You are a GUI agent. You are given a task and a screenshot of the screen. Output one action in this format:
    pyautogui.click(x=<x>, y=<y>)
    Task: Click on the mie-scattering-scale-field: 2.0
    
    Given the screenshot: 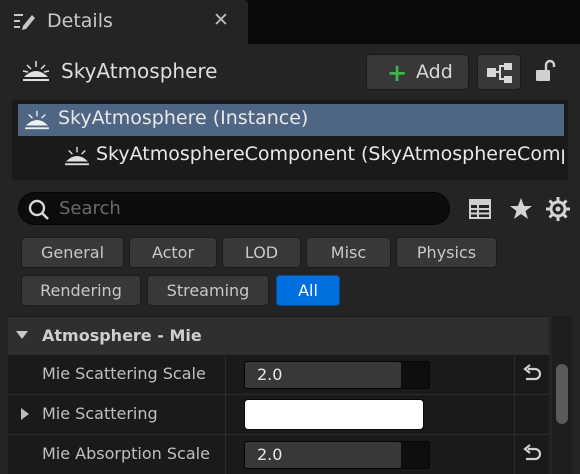 What is the action you would take?
    pyautogui.click(x=337, y=375)
    